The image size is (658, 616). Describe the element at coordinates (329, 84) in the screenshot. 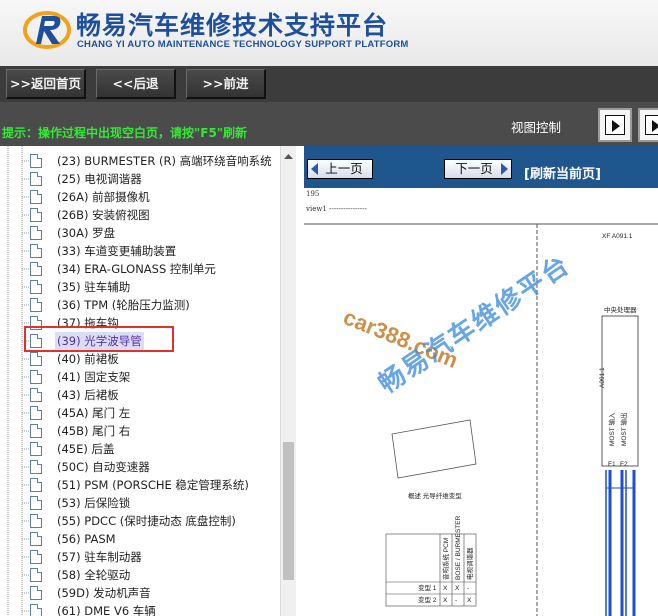

I see `nav-bar: >>返回首页 <<后退 >>前进` at that location.